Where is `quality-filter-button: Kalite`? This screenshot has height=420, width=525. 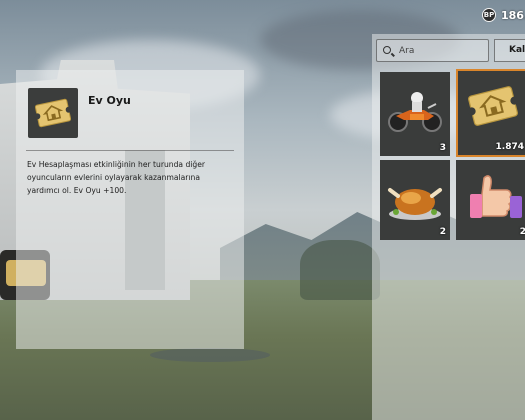
quality-filter-button: Kalite is located at coordinates (509, 50).